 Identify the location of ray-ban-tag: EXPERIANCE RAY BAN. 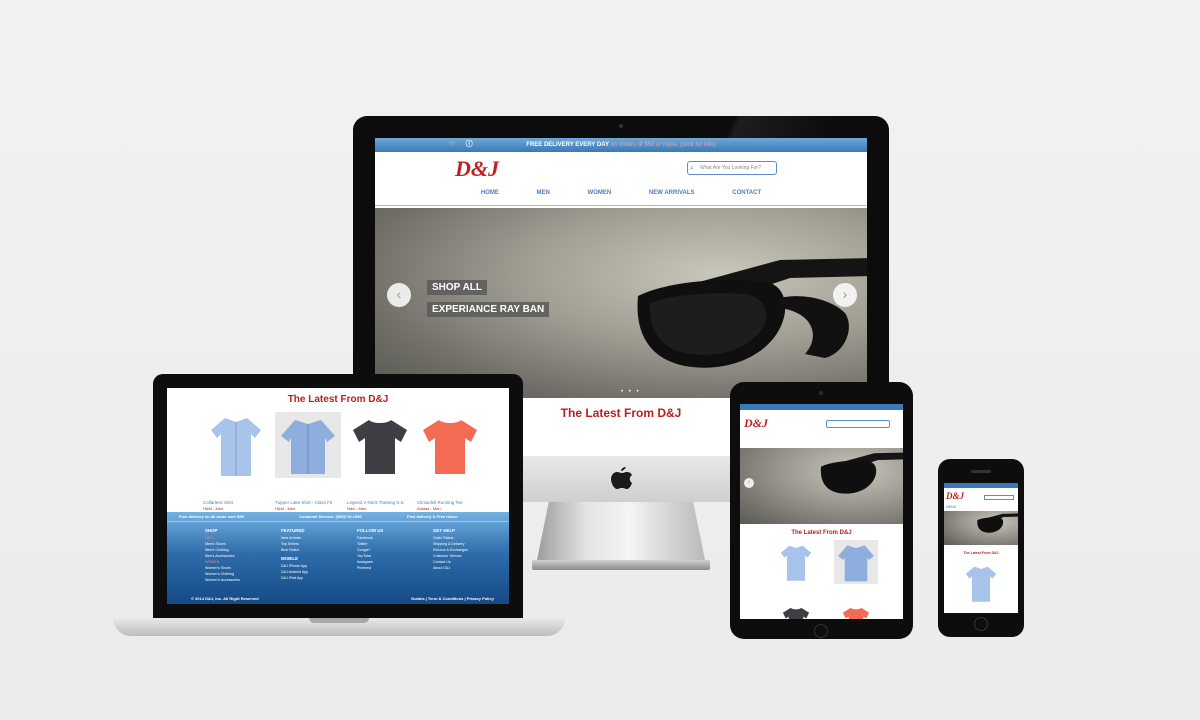
(488, 309).